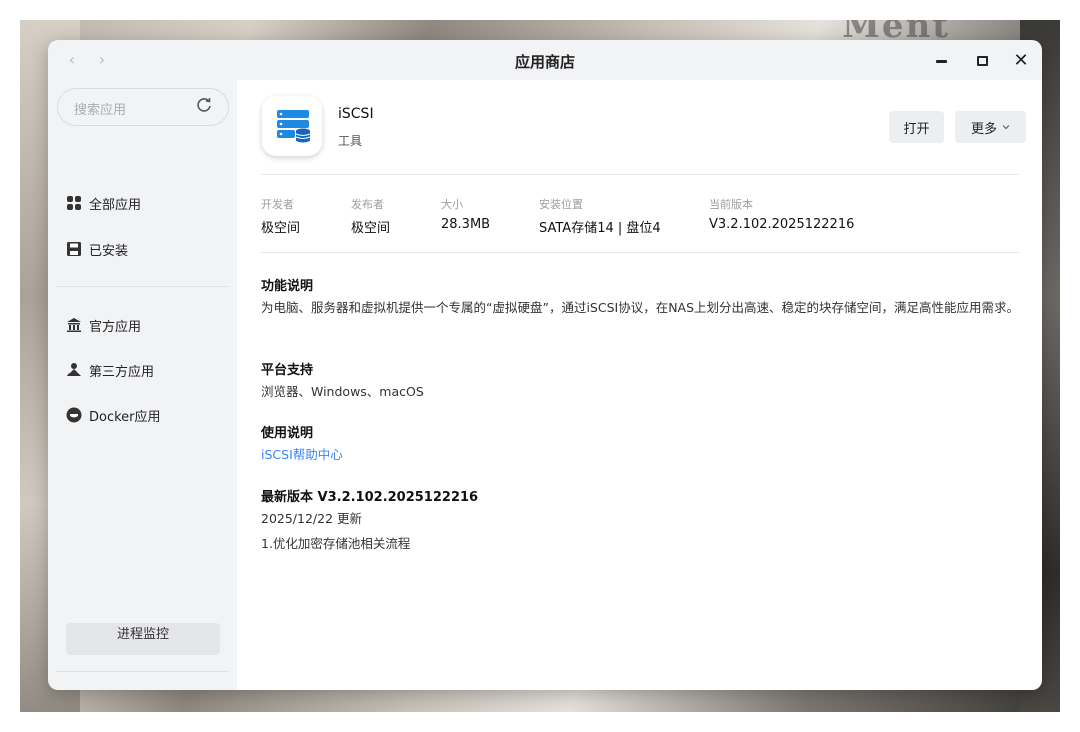 The height and width of the screenshot is (732, 1080). Describe the element at coordinates (367, 204) in the screenshot. I see `info-label: 发布者` at that location.